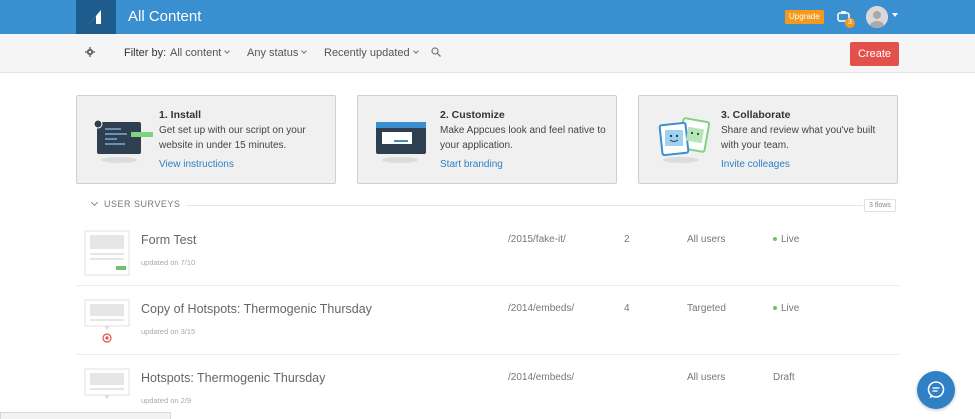 The image size is (975, 419). I want to click on card-title: 3. Collaborate, so click(756, 115).